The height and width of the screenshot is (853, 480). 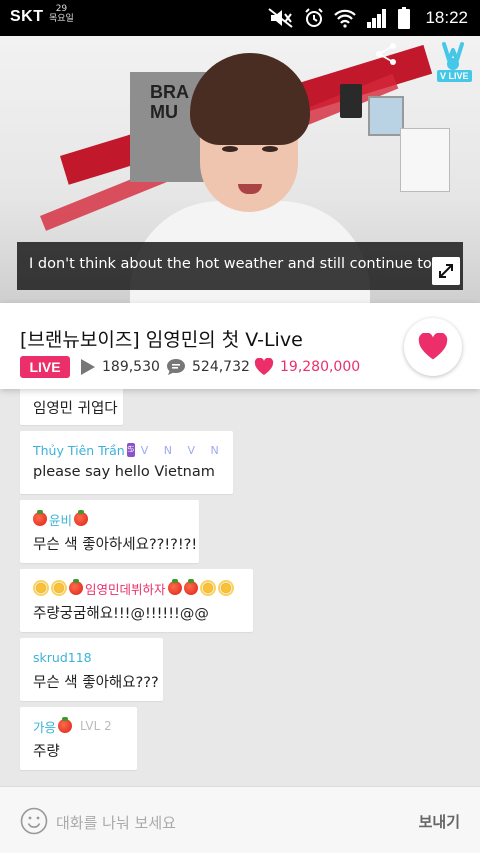 What do you see at coordinates (130, 450) in the screenshot?
I see `cancer-zodiac-icon: ♋` at bounding box center [130, 450].